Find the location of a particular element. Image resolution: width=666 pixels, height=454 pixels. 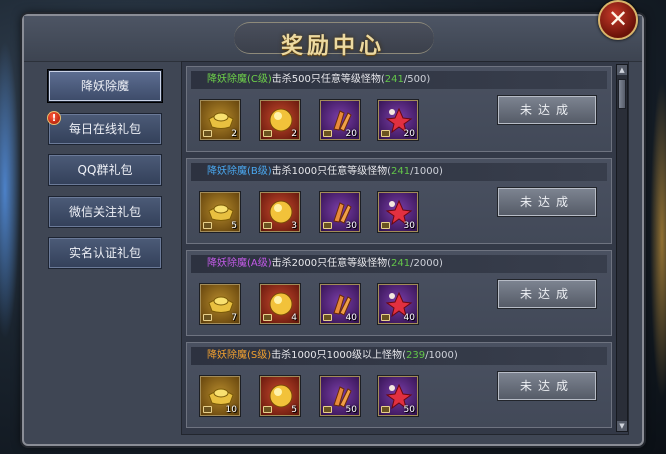

reward-entry: 降妖除魔(B级)击杀1000只任意等级怪物(241/1000) 5 3 30 3 is located at coordinates (399, 201).